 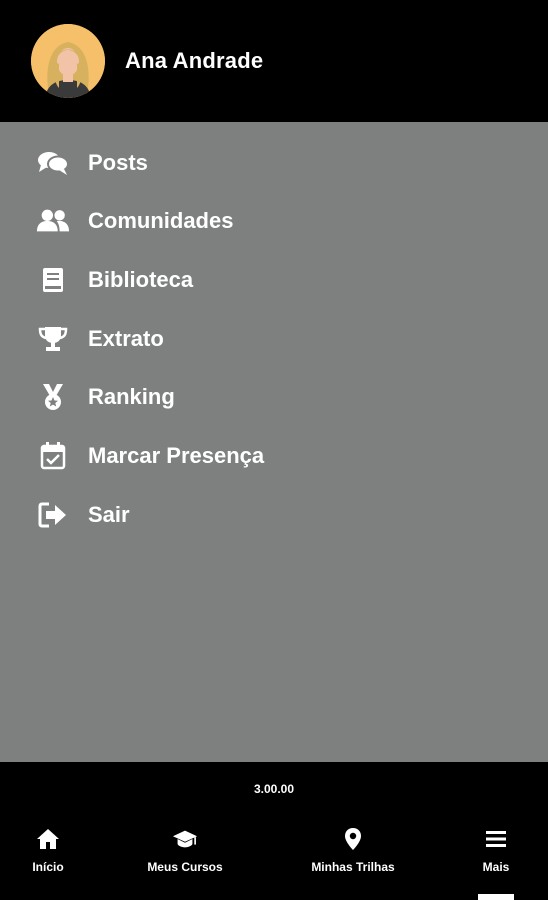 I want to click on sign-out-icon, so click(x=53, y=515).